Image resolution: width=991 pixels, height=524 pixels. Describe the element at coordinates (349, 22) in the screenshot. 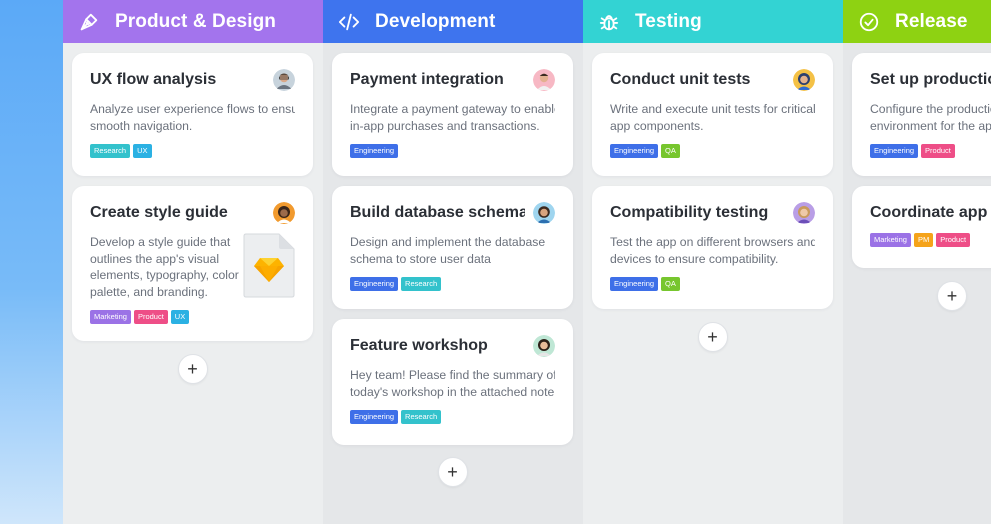

I see `code-icon` at that location.